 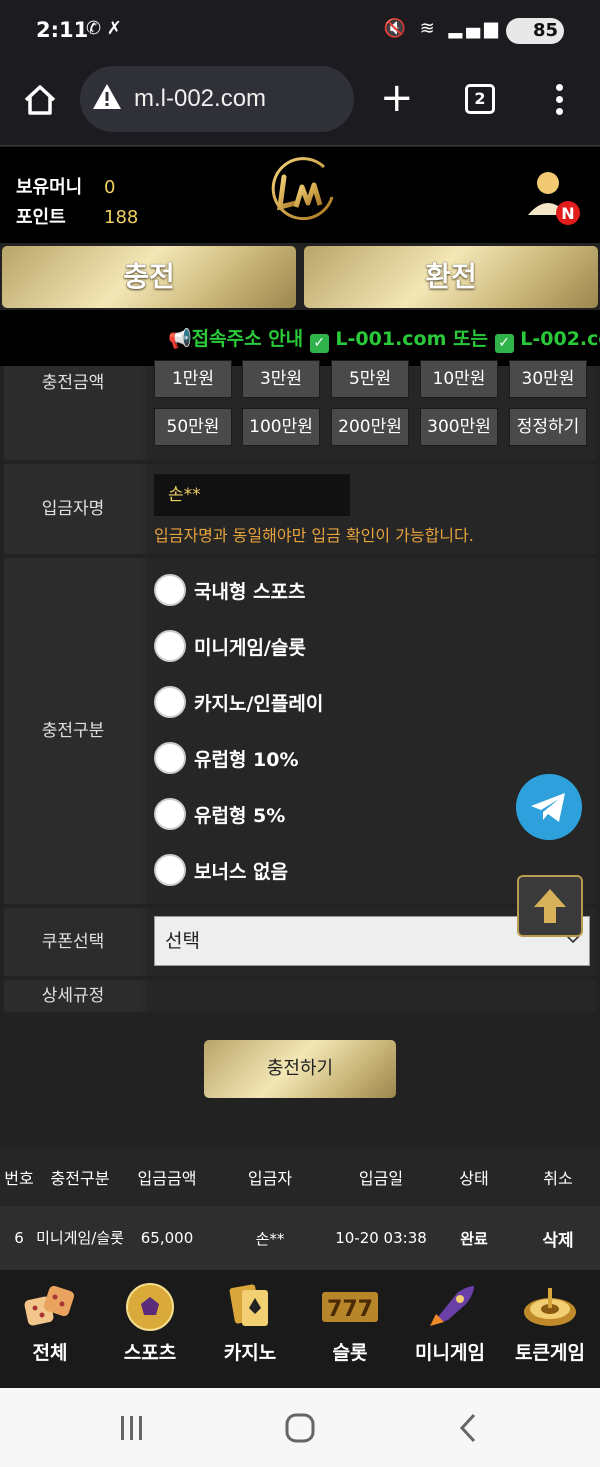 What do you see at coordinates (397, 98) in the screenshot?
I see `new-tab-button: +` at bounding box center [397, 98].